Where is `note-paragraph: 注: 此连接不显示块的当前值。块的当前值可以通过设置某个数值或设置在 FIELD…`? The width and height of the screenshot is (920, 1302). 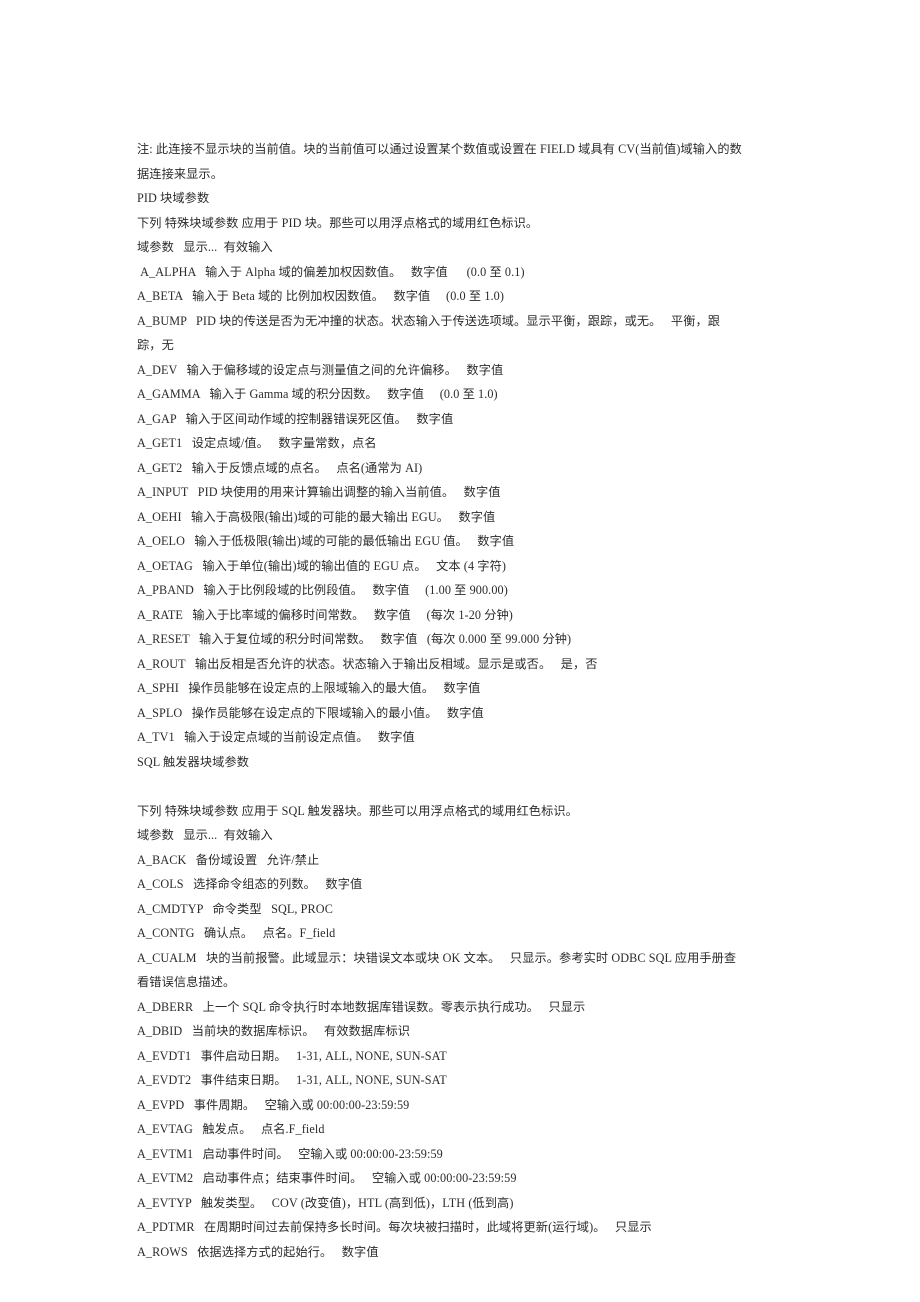 note-paragraph: 注: 此连接不显示块的当前值。块的当前值可以通过设置某个数值或设置在 FIELD… is located at coordinates (439, 161).